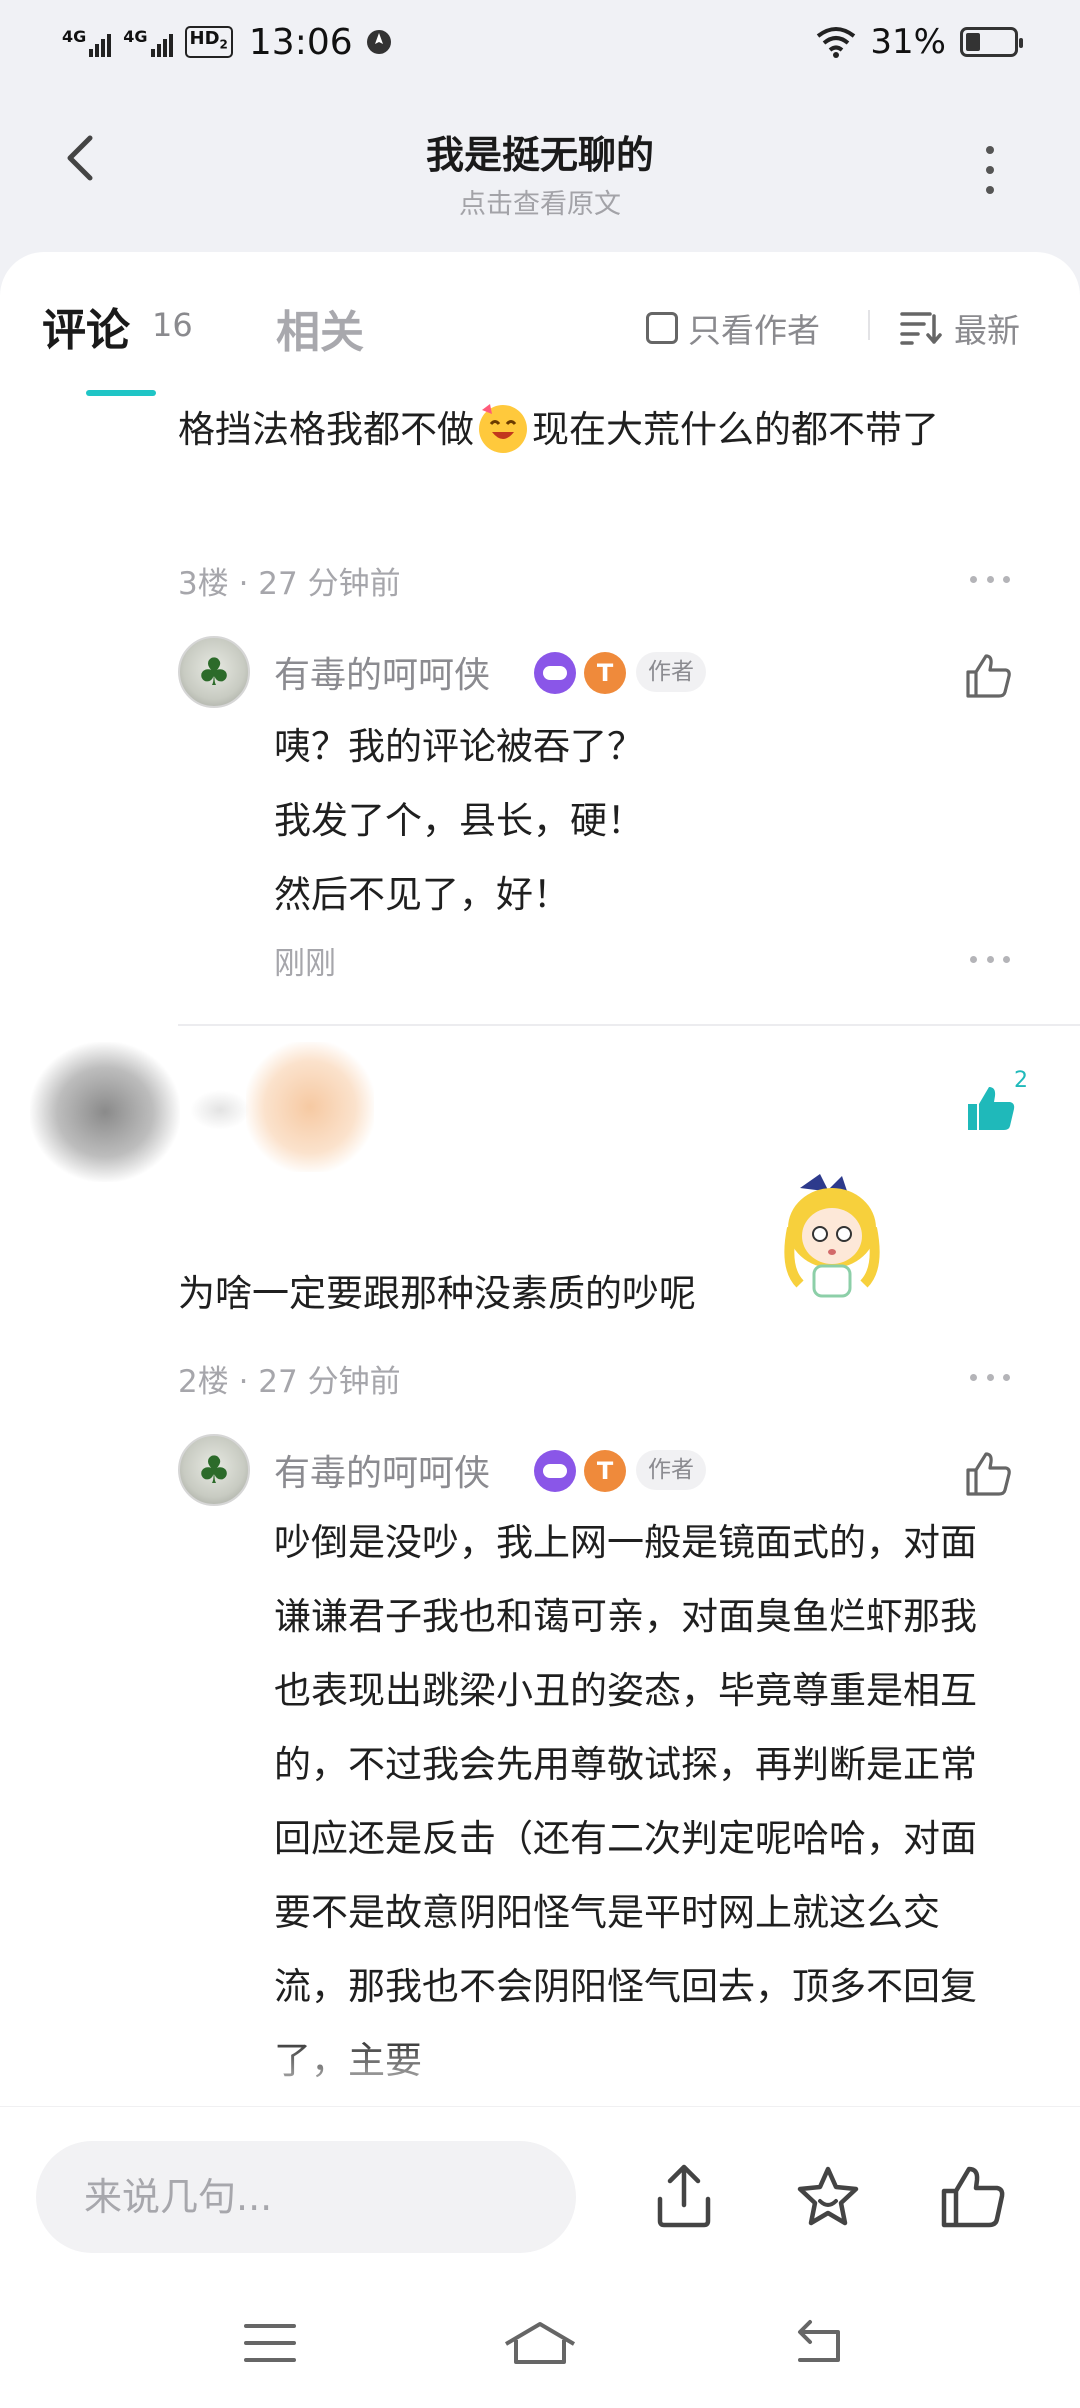 The image size is (1080, 2408). Describe the element at coordinates (172, 325) in the screenshot. I see `comments-count: 16` at that location.